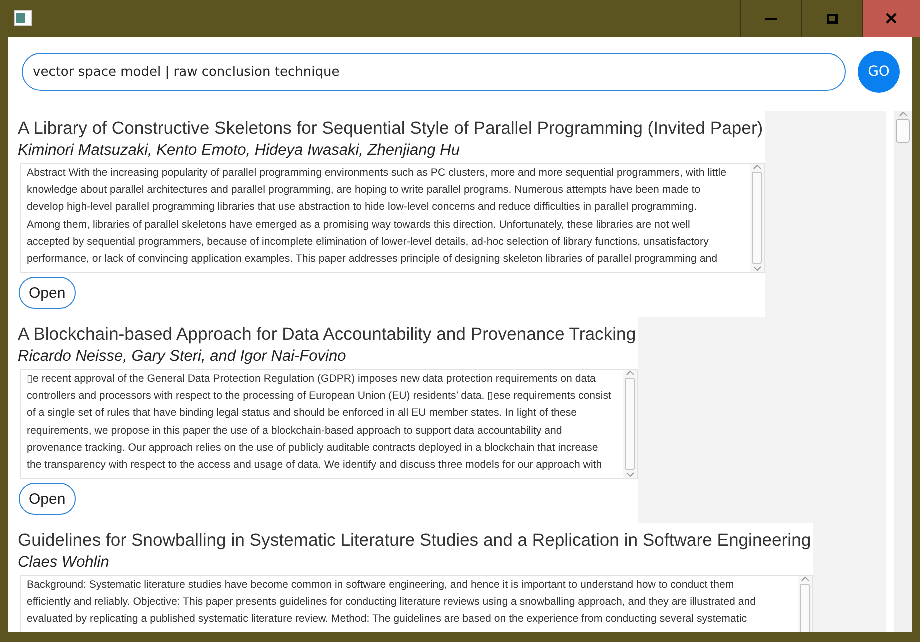 This screenshot has width=920, height=642. What do you see at coordinates (23, 18) in the screenshot?
I see `app-icon` at bounding box center [23, 18].